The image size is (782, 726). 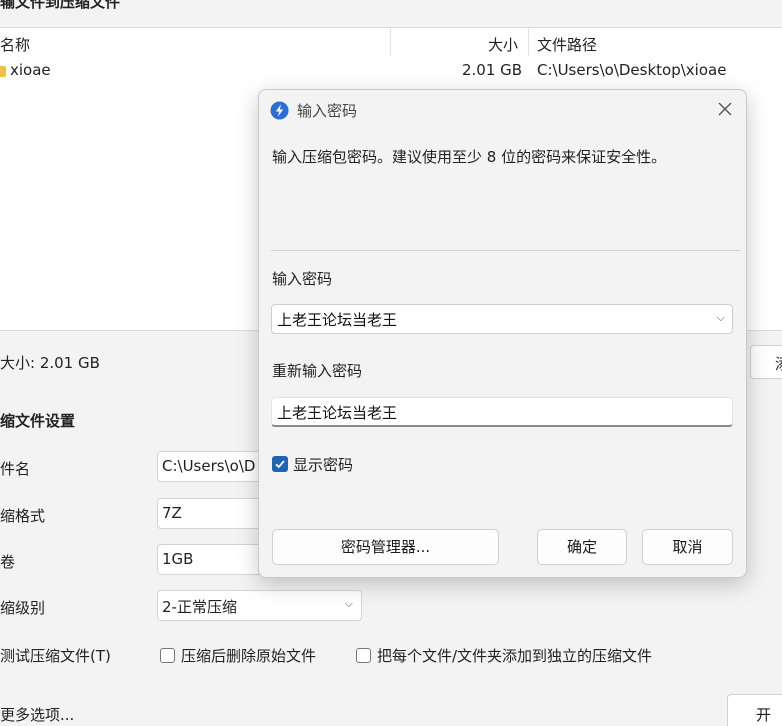 I want to click on level-label: 缩级别, so click(x=23, y=608).